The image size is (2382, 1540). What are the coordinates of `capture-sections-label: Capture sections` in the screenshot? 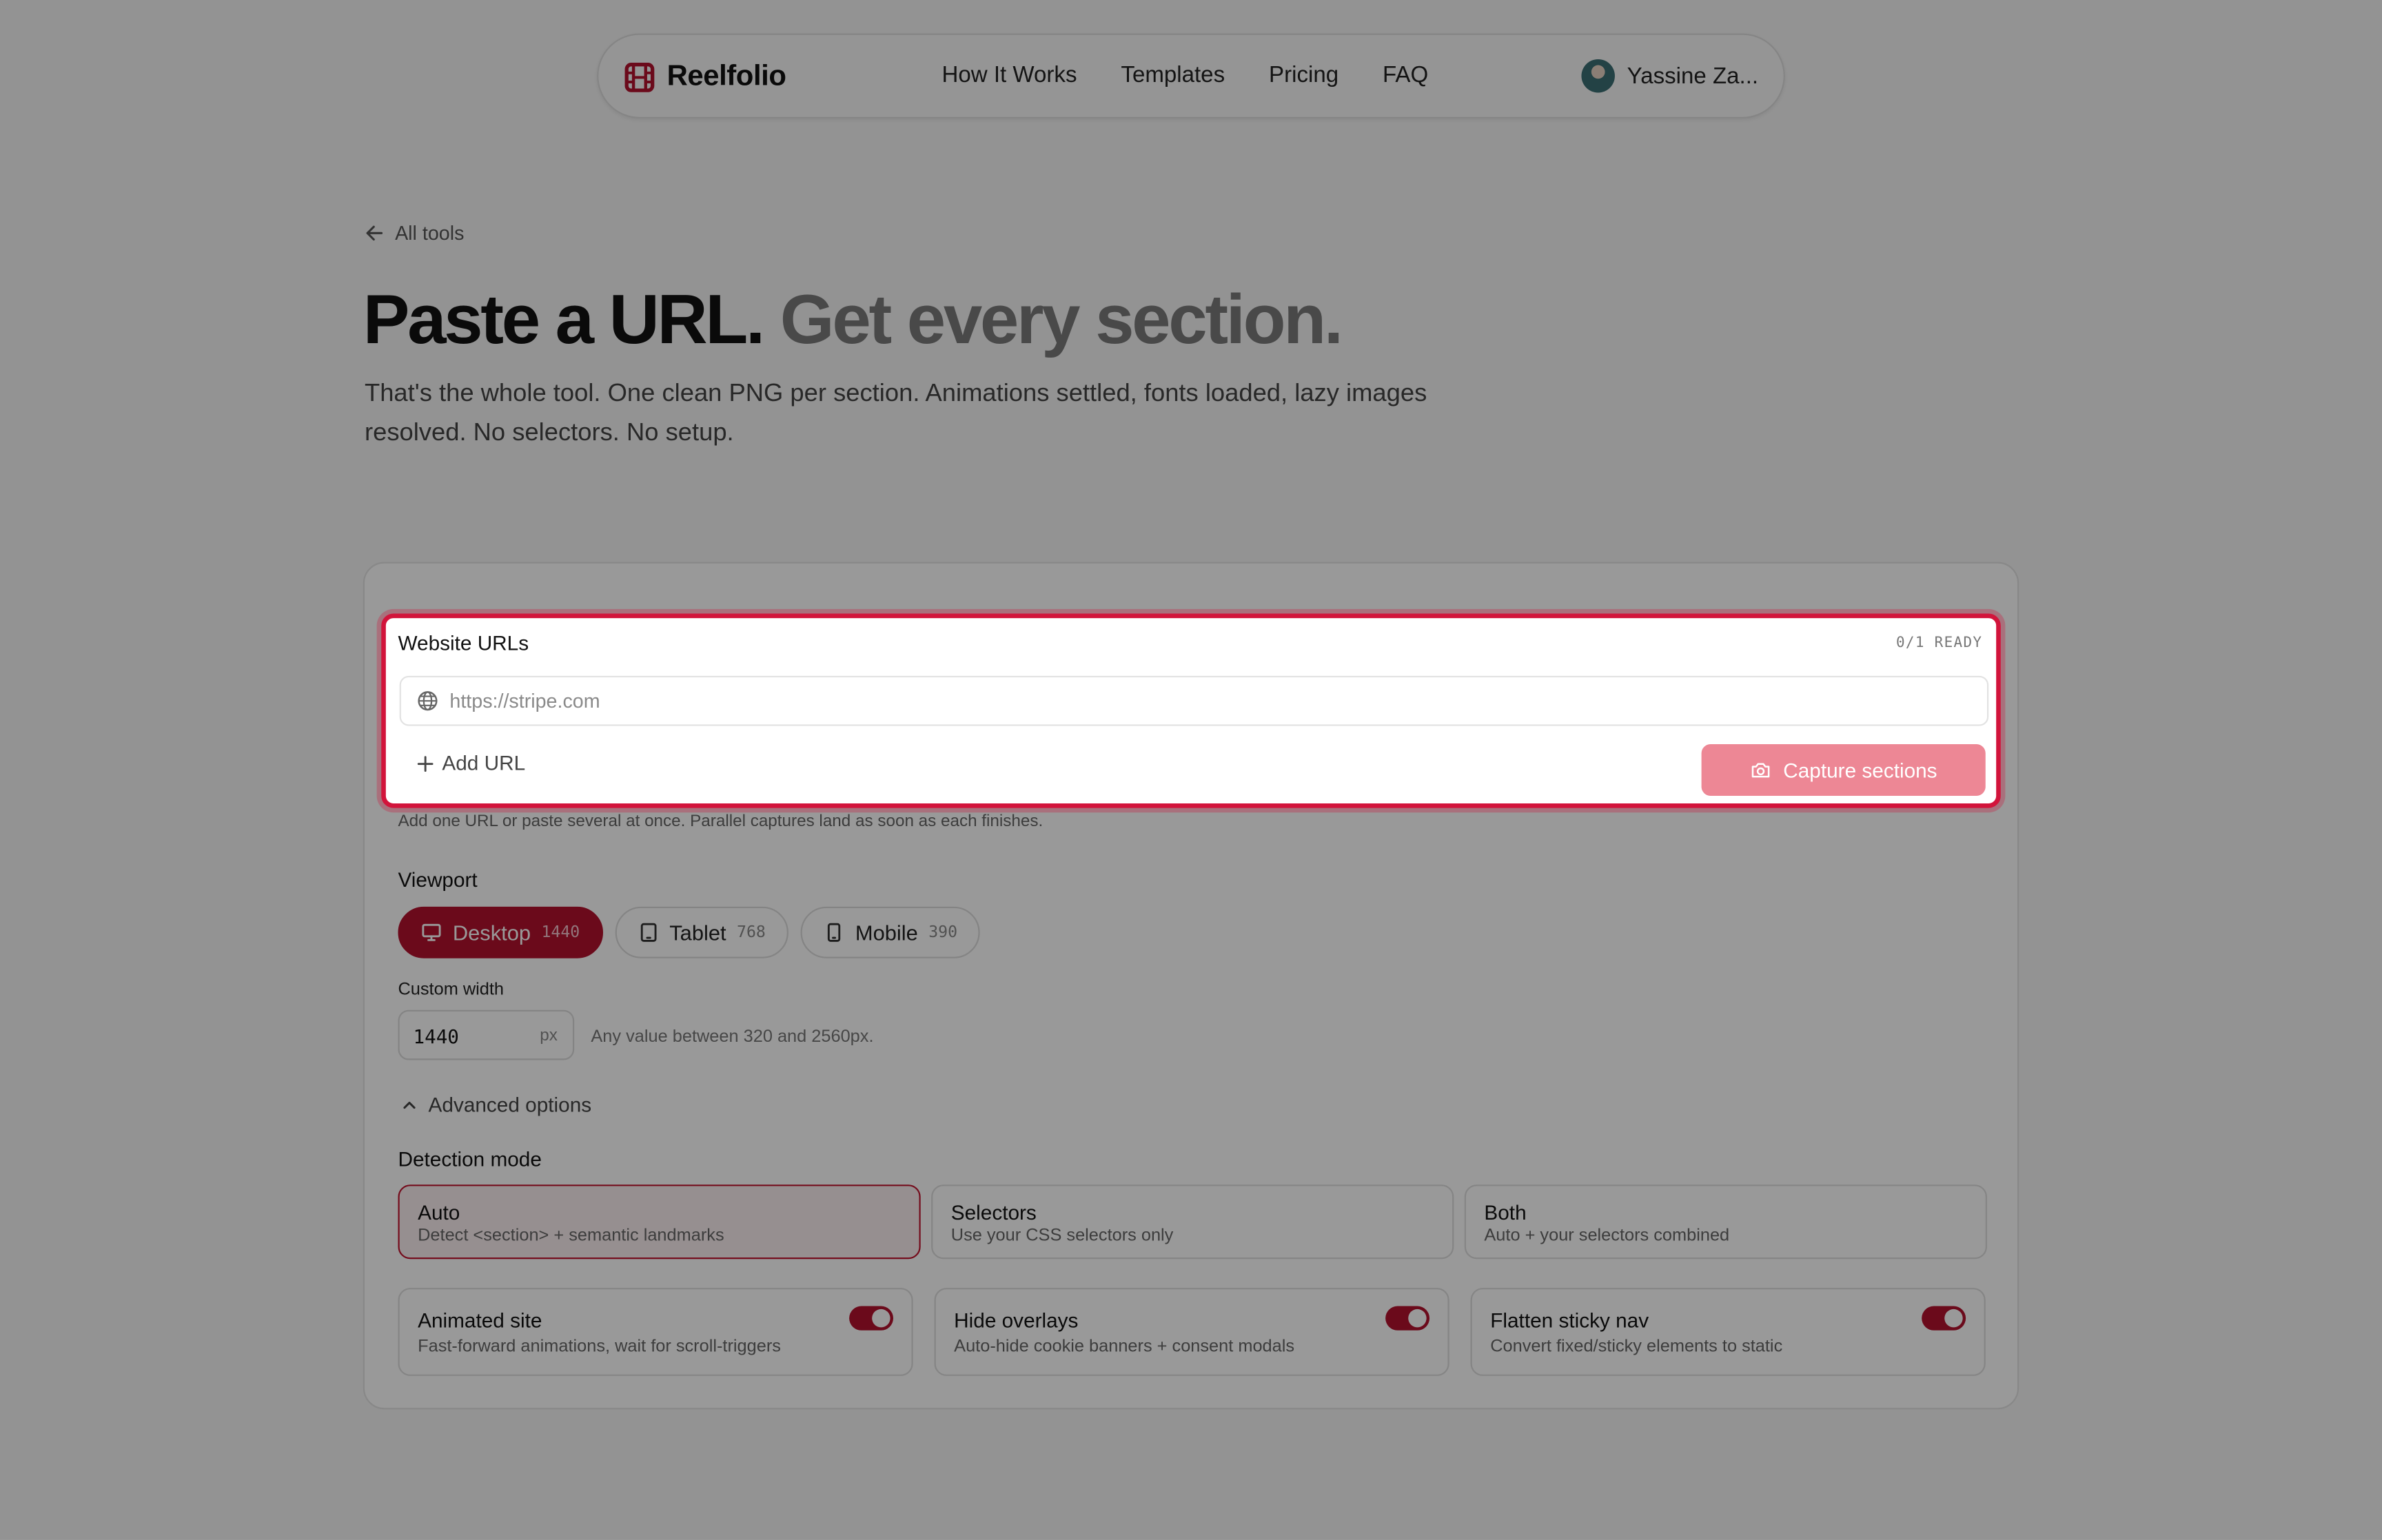 It's located at (1860, 770).